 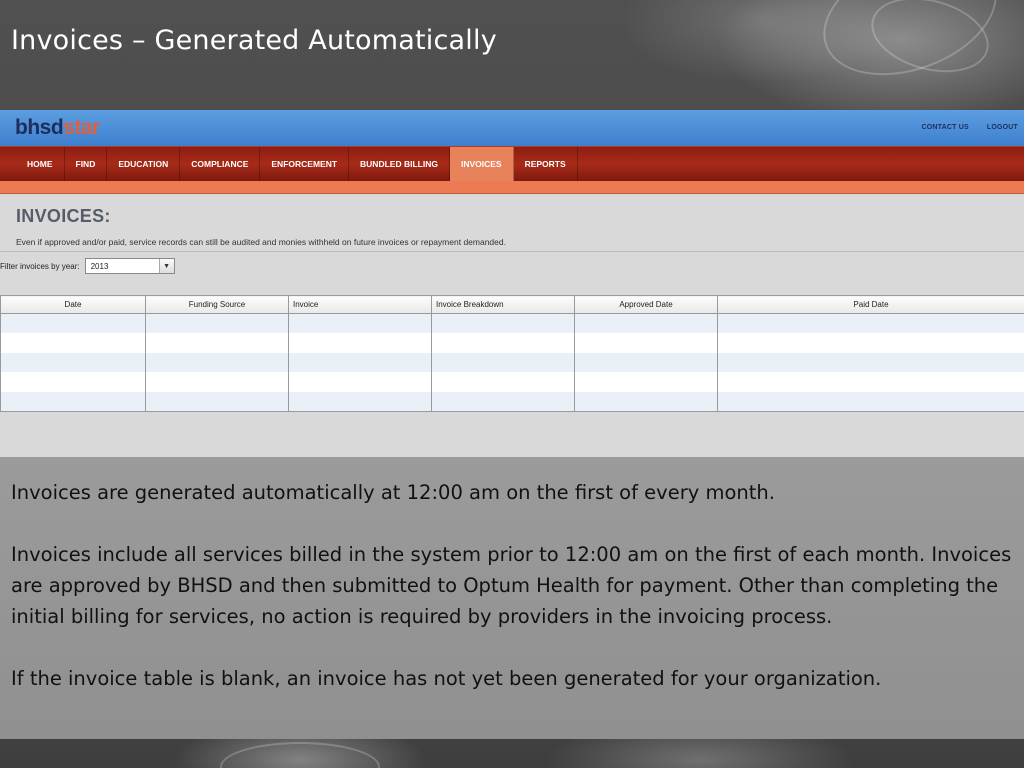 I want to click on filter-label: Filter invoices by year:, so click(x=40, y=266).